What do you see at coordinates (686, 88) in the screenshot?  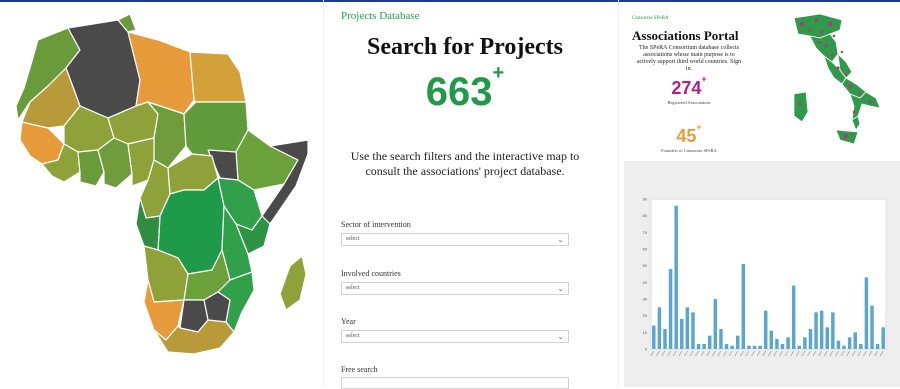 I see `registered-associations-value: 274` at bounding box center [686, 88].